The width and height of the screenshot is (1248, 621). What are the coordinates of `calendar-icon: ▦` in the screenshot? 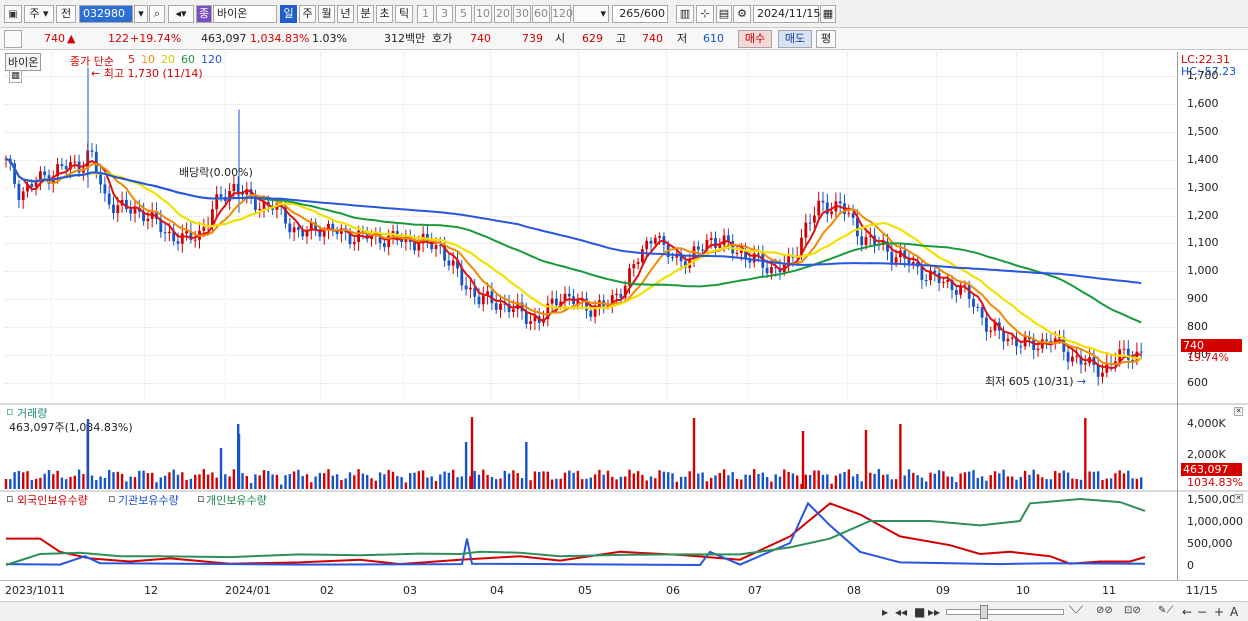 It's located at (828, 14).